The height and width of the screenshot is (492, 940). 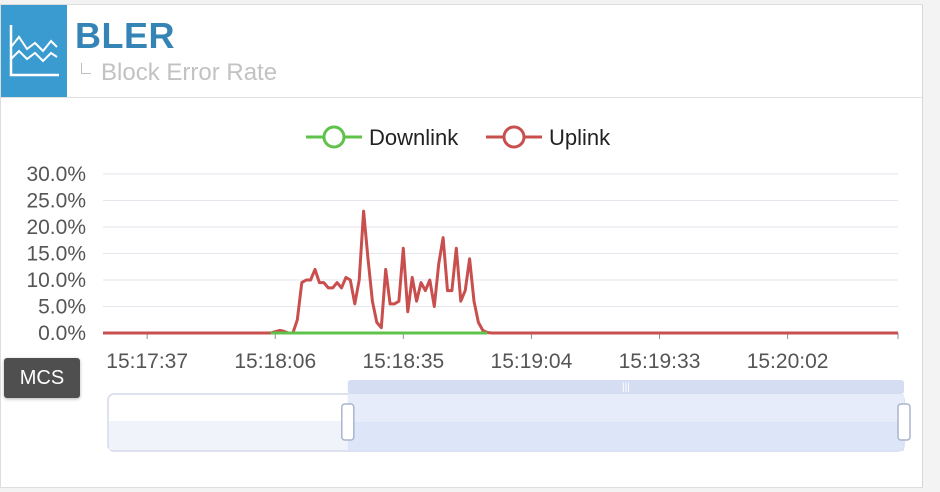 What do you see at coordinates (625, 408) in the screenshot?
I see `zoom-selected-top` at bounding box center [625, 408].